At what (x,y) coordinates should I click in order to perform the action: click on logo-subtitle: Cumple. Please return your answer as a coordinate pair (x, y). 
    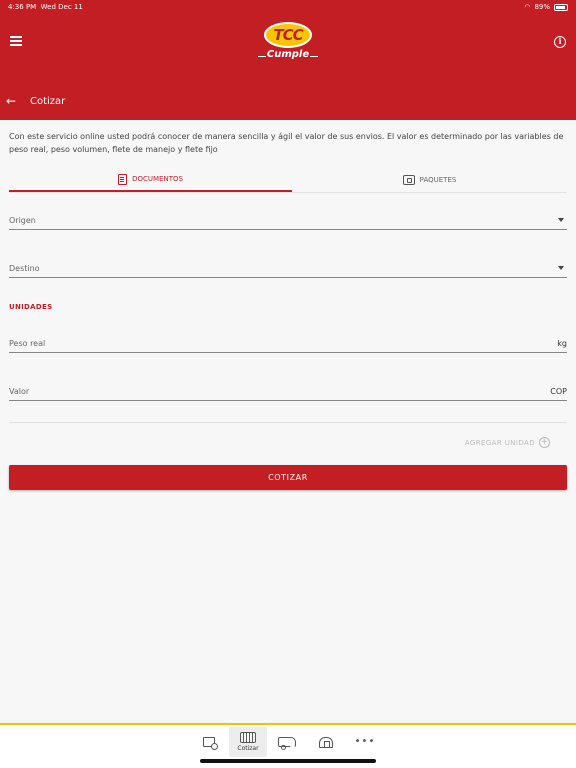
    Looking at the image, I should click on (288, 54).